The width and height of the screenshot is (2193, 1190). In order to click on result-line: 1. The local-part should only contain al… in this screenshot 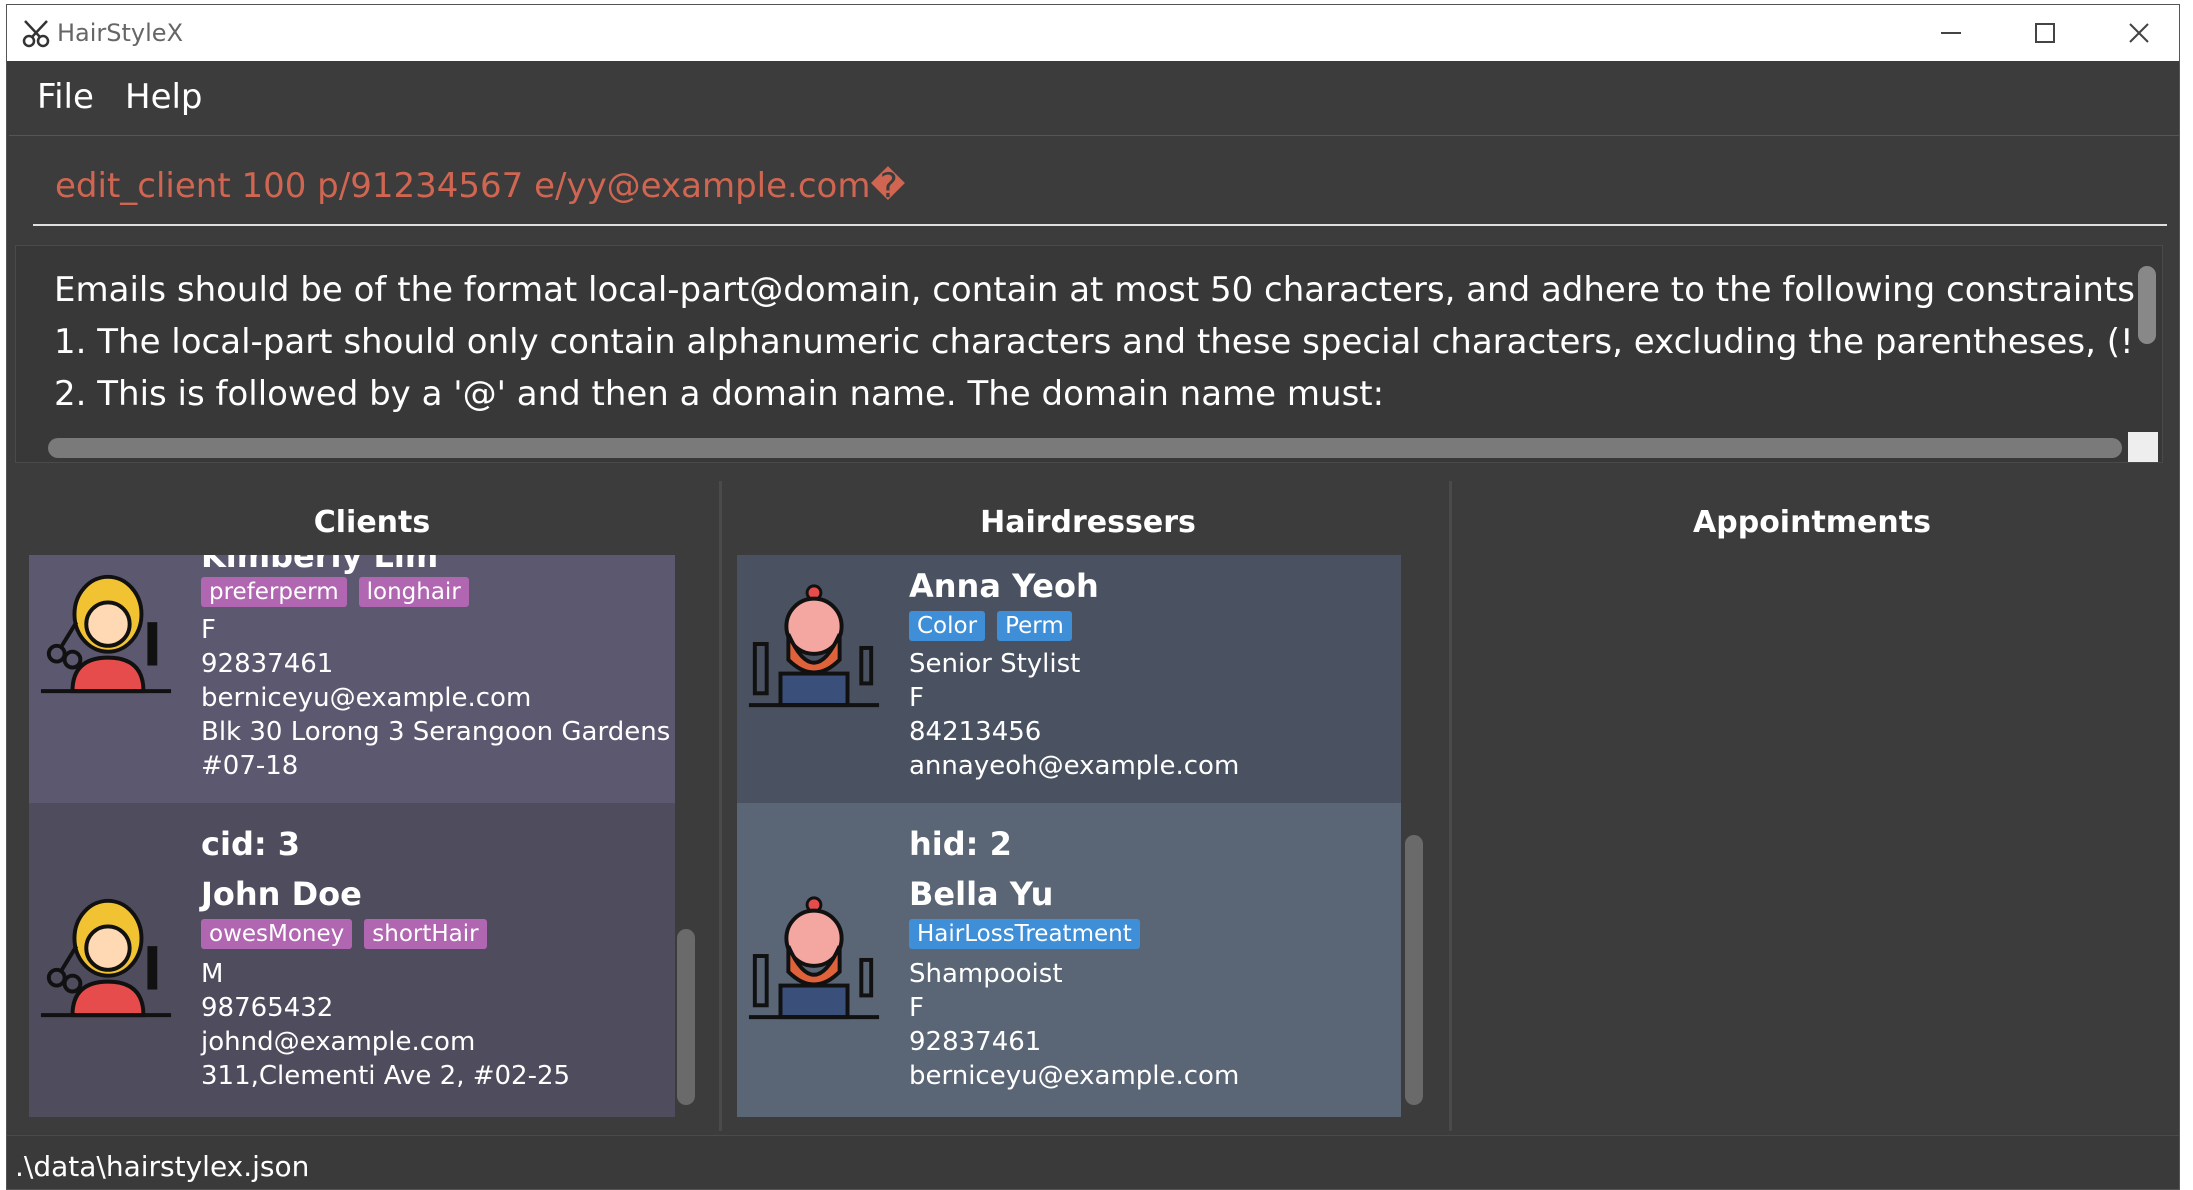, I will do `click(1094, 342)`.